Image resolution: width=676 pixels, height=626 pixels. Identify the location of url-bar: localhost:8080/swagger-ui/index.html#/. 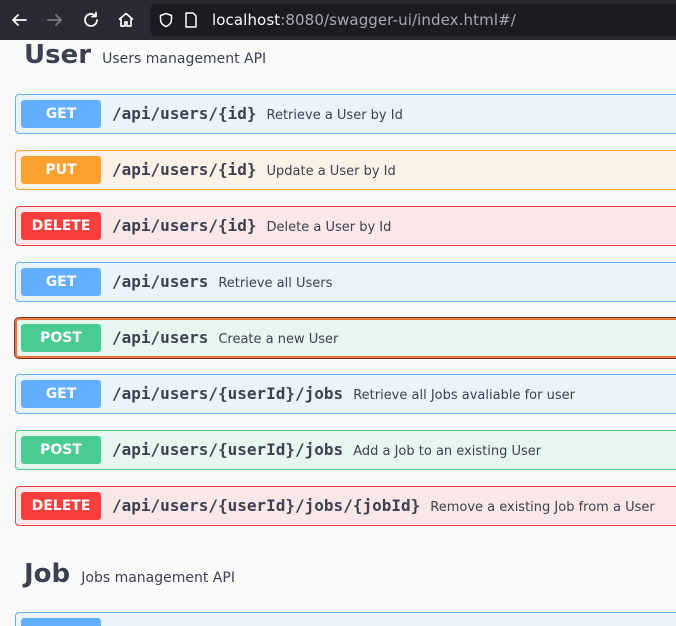
(413, 20).